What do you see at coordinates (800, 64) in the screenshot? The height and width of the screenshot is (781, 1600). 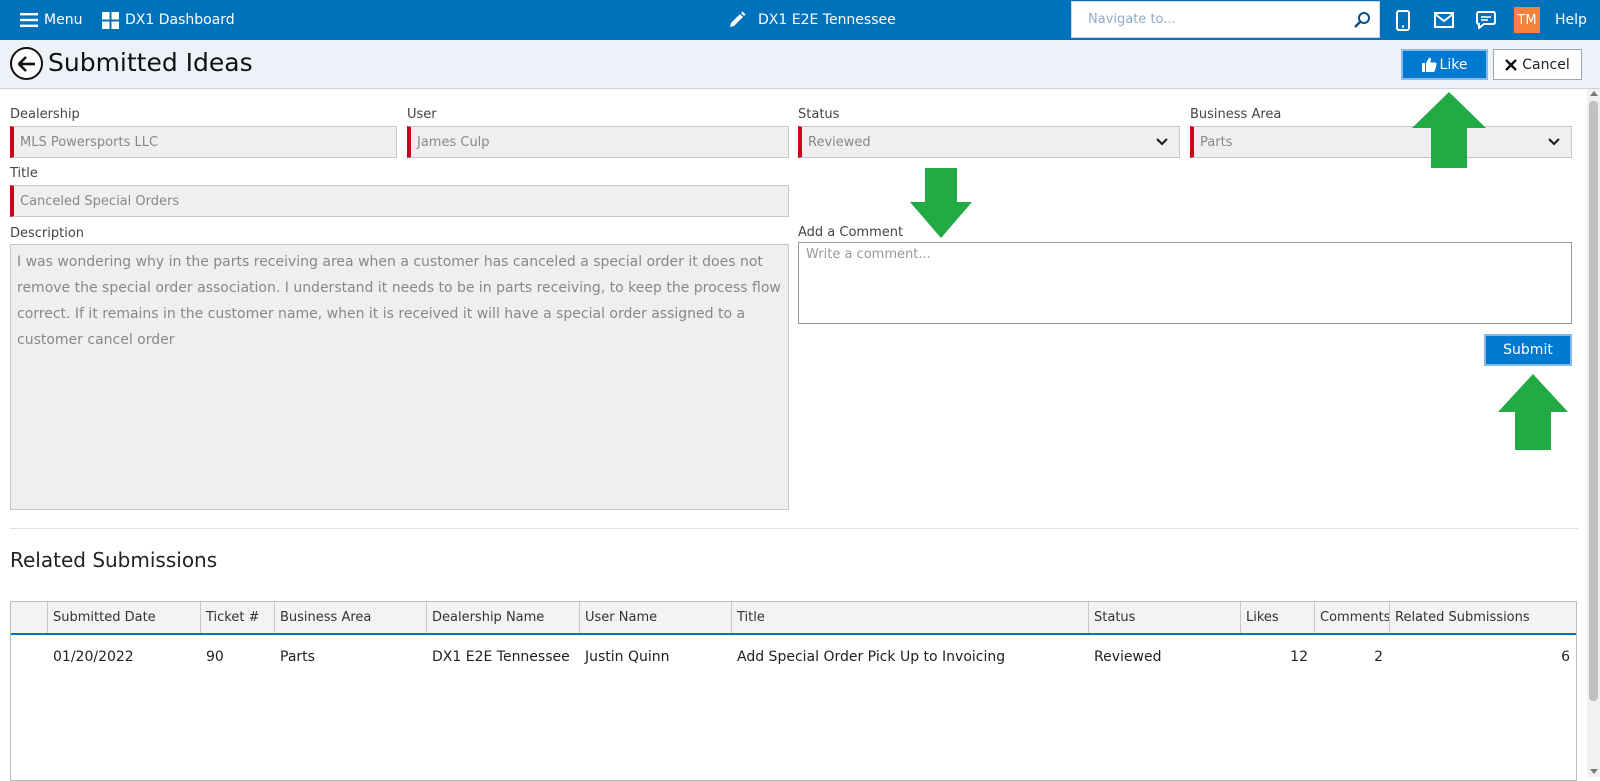 I see `page-header: Submitted Ideas Like Cancel` at bounding box center [800, 64].